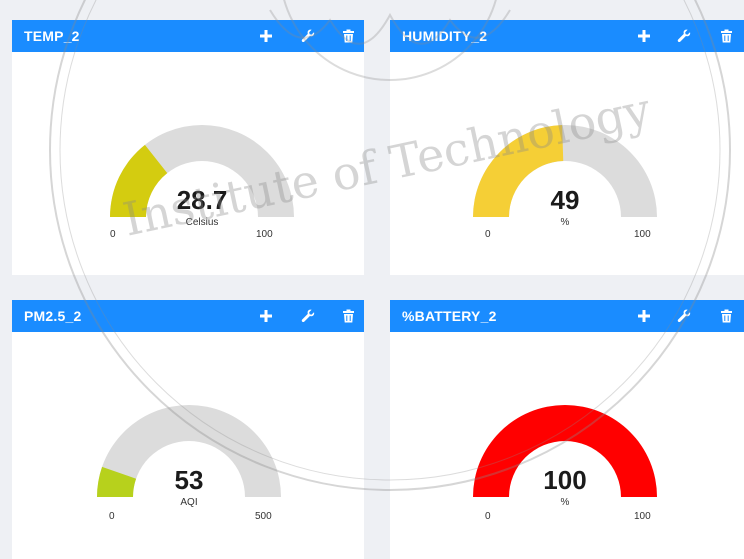 The width and height of the screenshot is (744, 559). Describe the element at coordinates (565, 480) in the screenshot. I see `gauge-value: 100` at that location.